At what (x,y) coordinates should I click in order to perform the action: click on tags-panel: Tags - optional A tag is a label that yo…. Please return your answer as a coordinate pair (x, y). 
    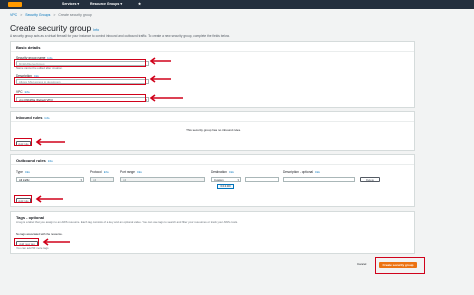
    Looking at the image, I should click on (212, 232).